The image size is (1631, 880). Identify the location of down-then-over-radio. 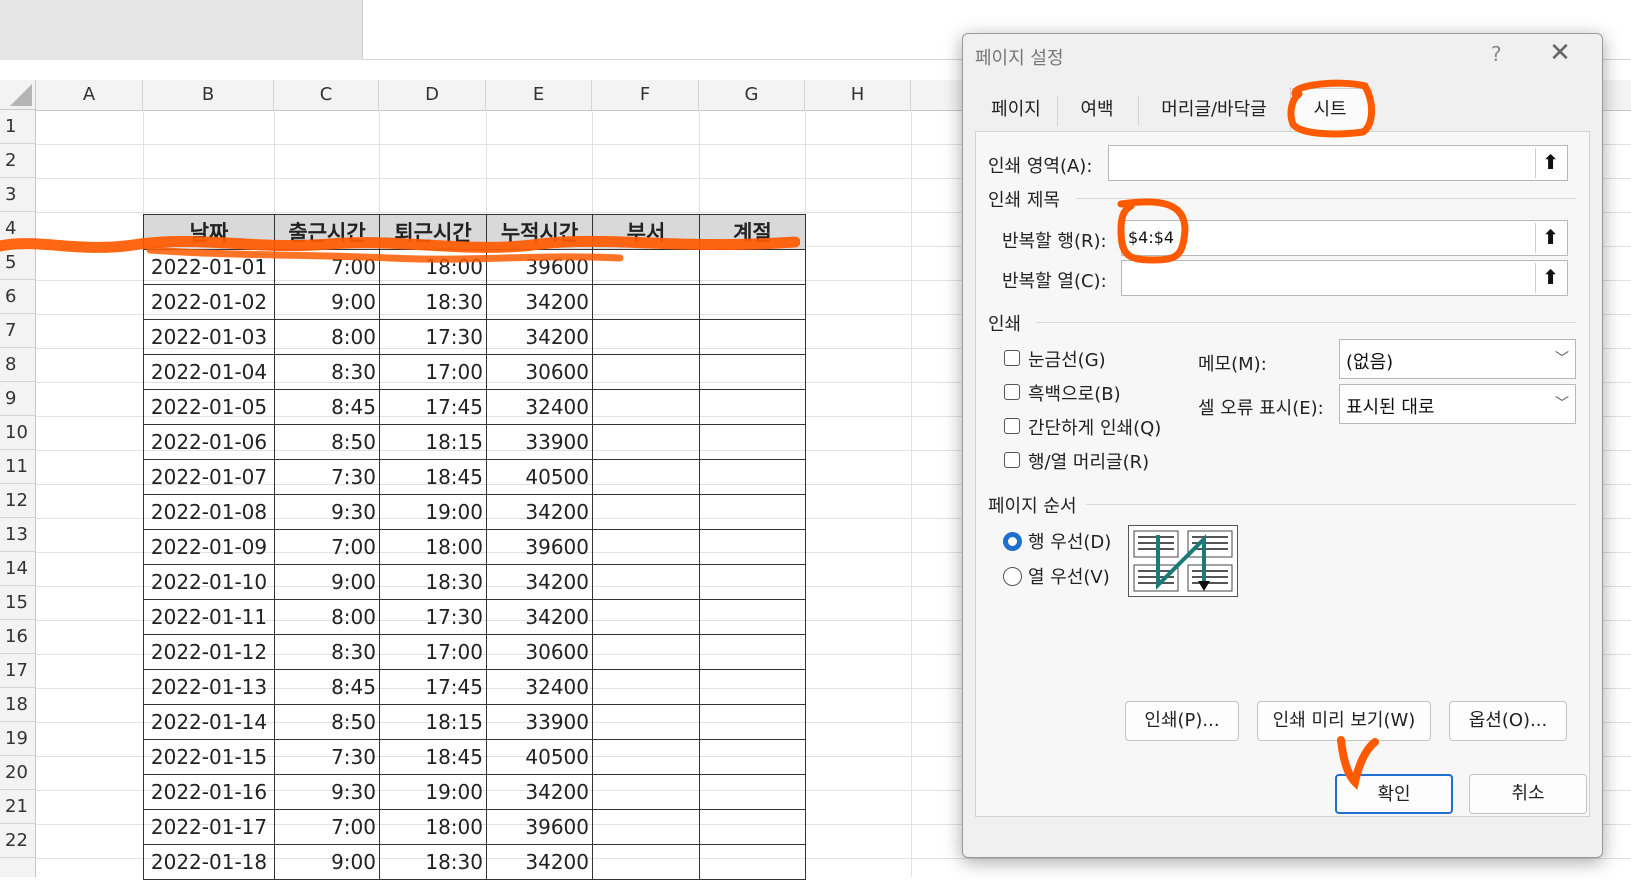
(1012, 541).